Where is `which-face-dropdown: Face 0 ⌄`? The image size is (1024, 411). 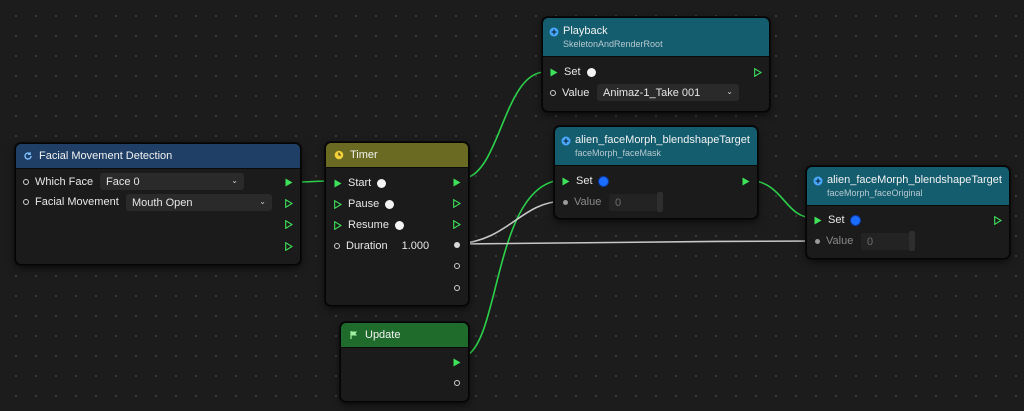 which-face-dropdown: Face 0 ⌄ is located at coordinates (172, 181).